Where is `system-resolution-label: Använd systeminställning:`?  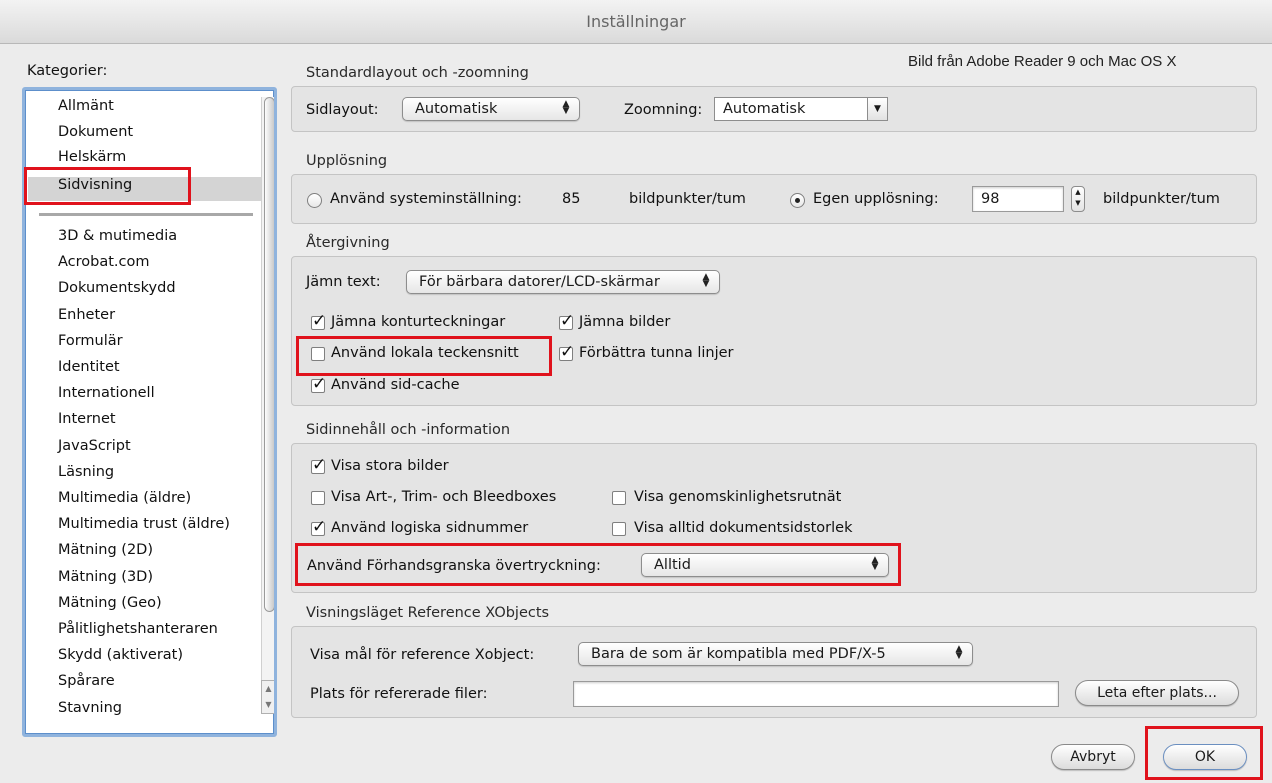 system-resolution-label: Använd systeminställning: is located at coordinates (426, 199).